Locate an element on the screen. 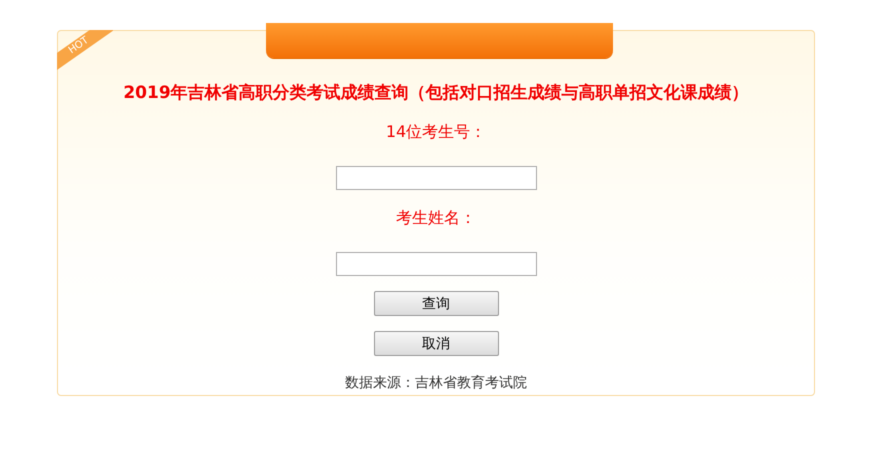  data-source-text: 数据来源：吉林省教育考试院 is located at coordinates (436, 383).